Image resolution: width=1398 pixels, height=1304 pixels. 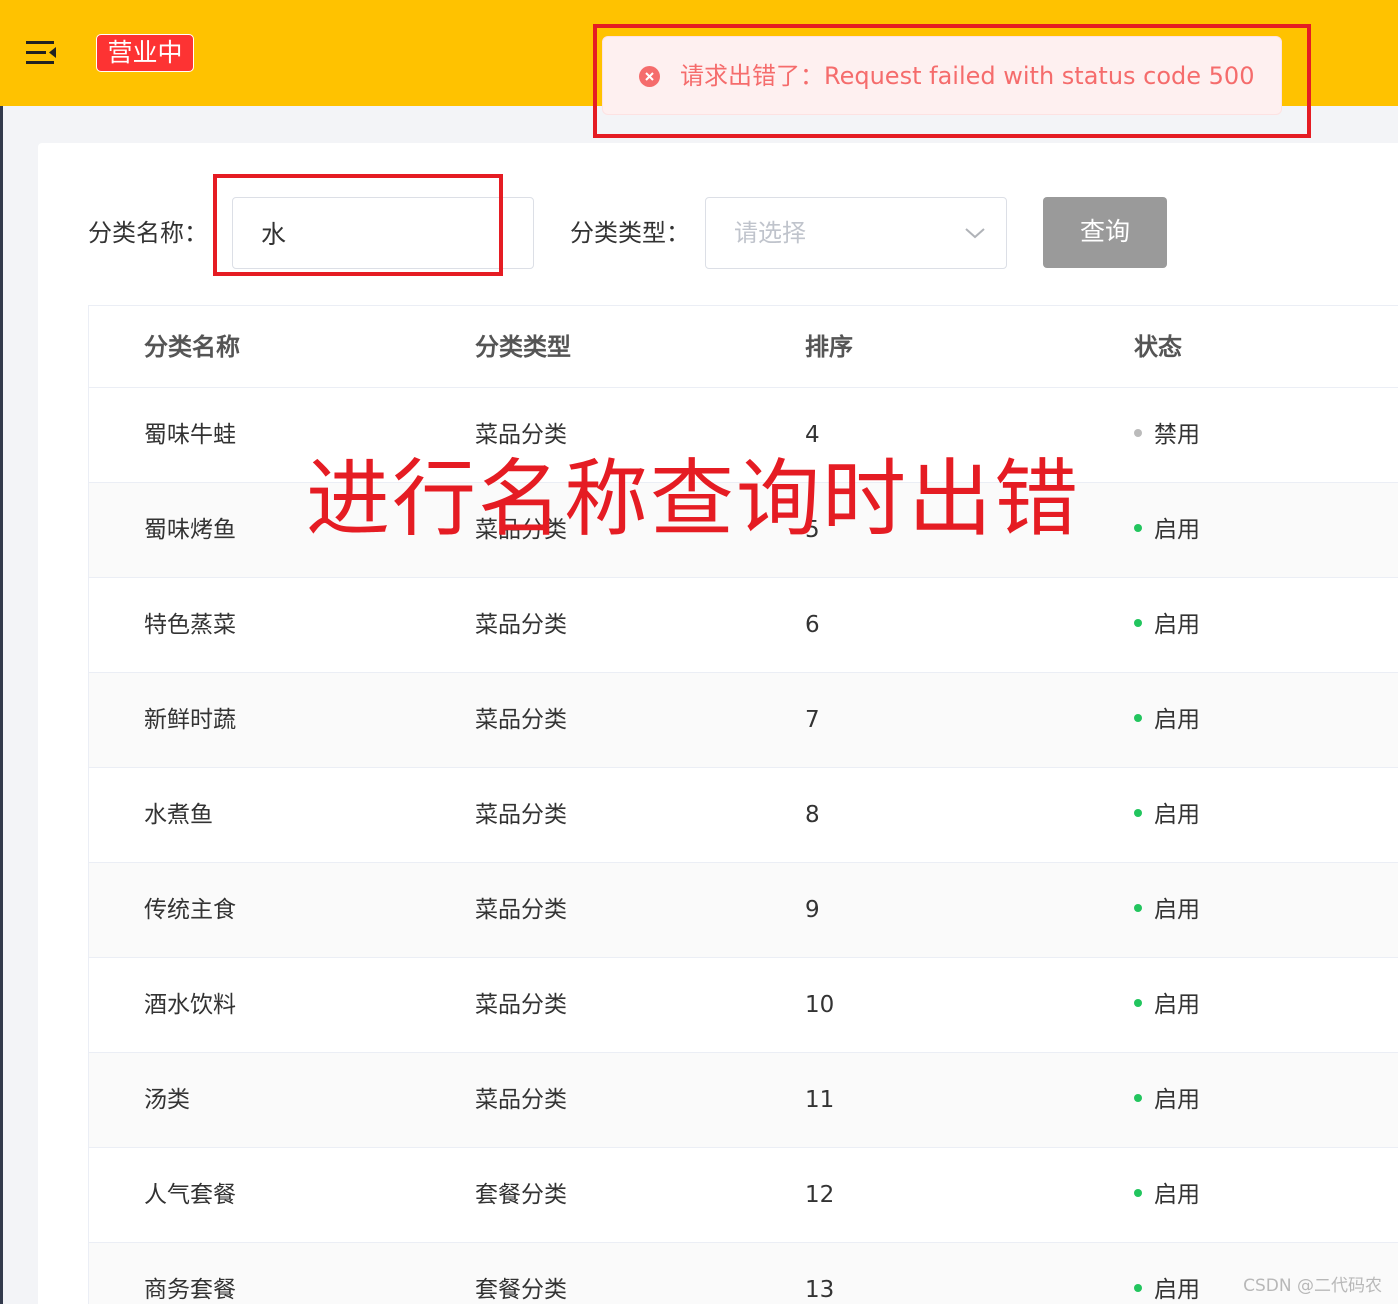 What do you see at coordinates (743, 435) in the screenshot?
I see `table-row: 蜀味牛蛙 菜品分类 4 禁用` at bounding box center [743, 435].